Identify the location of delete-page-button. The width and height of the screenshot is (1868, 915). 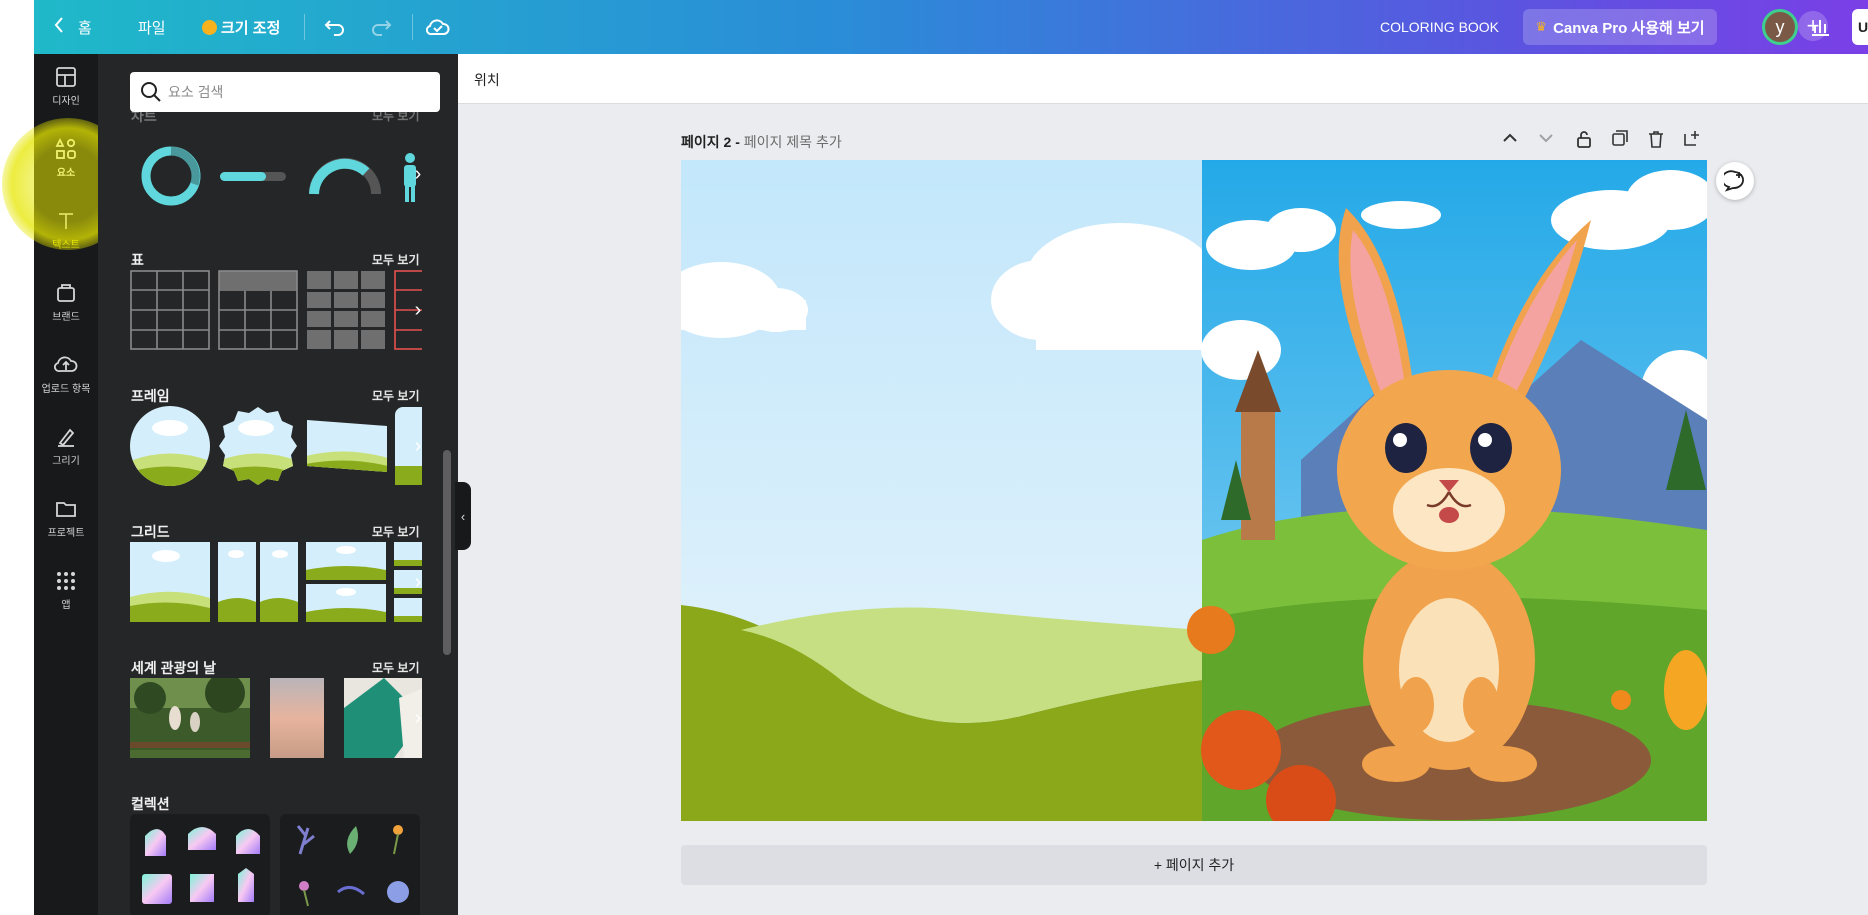
(1656, 141).